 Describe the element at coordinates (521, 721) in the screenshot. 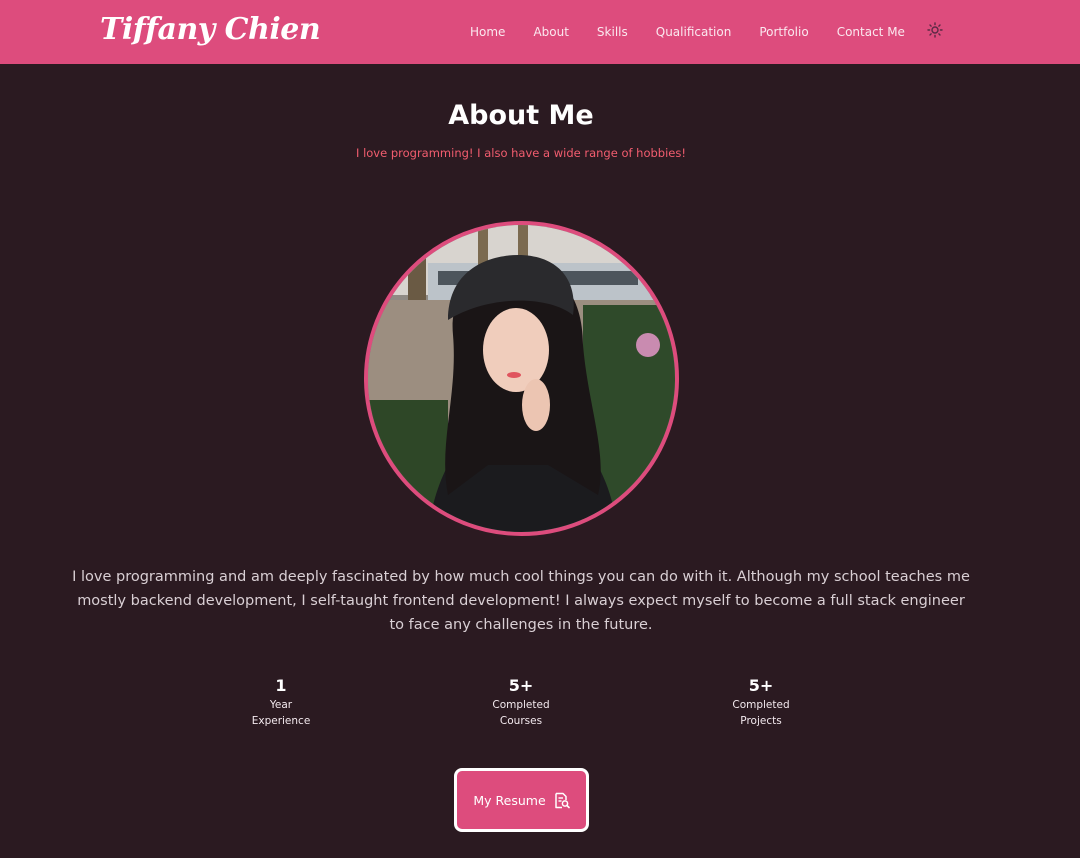

I see `stat-label-line2: Courses` at that location.